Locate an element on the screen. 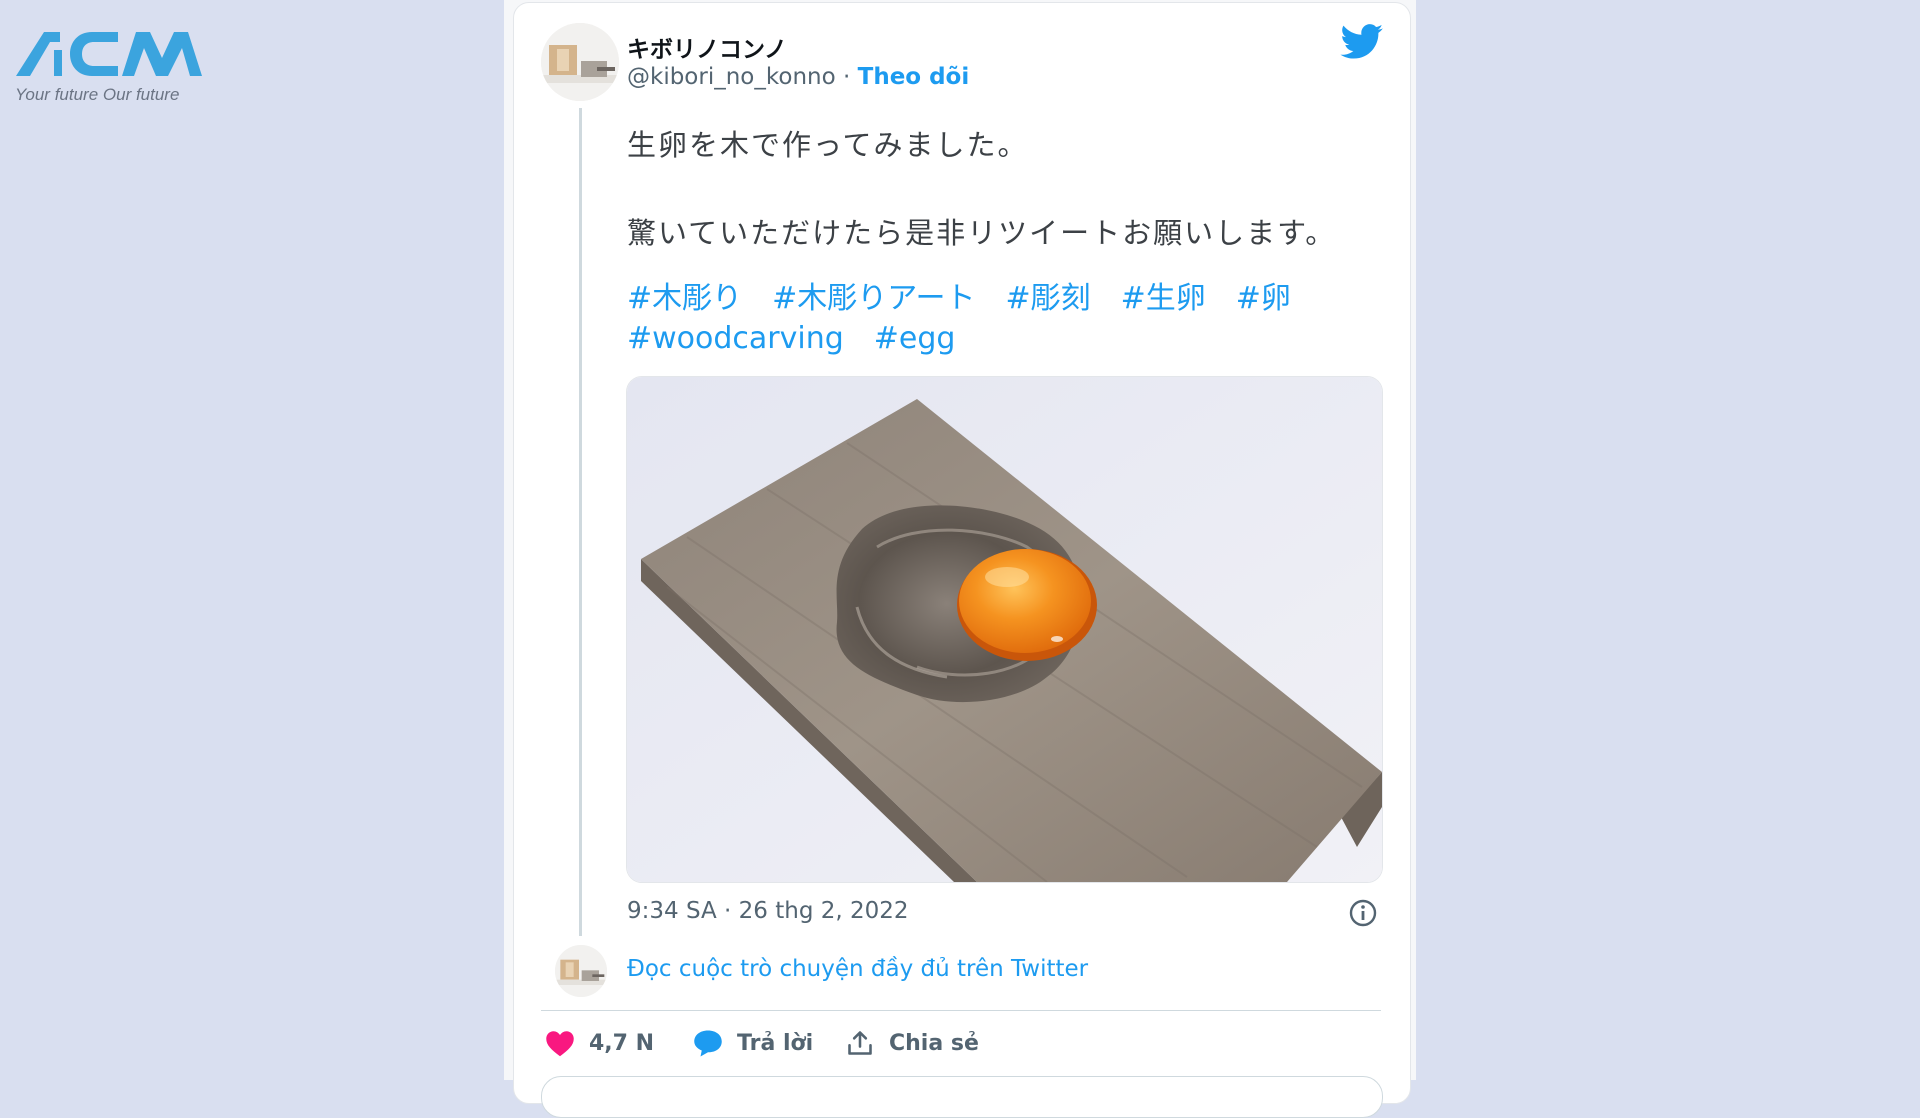 This screenshot has height=1118, width=1920. speech-bubble-icon is located at coordinates (708, 1043).